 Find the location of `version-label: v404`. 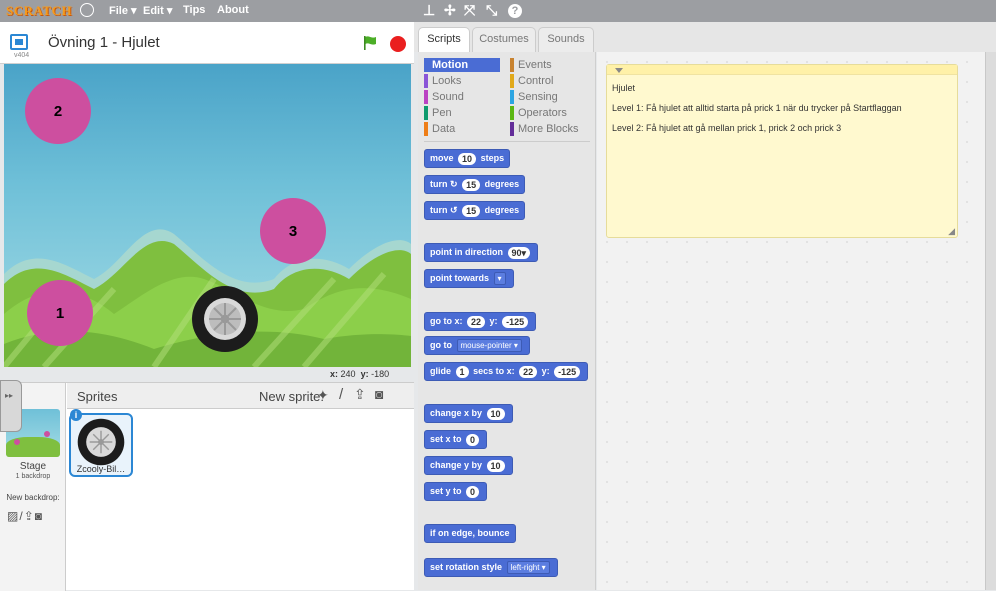

version-label: v404 is located at coordinates (22, 55).